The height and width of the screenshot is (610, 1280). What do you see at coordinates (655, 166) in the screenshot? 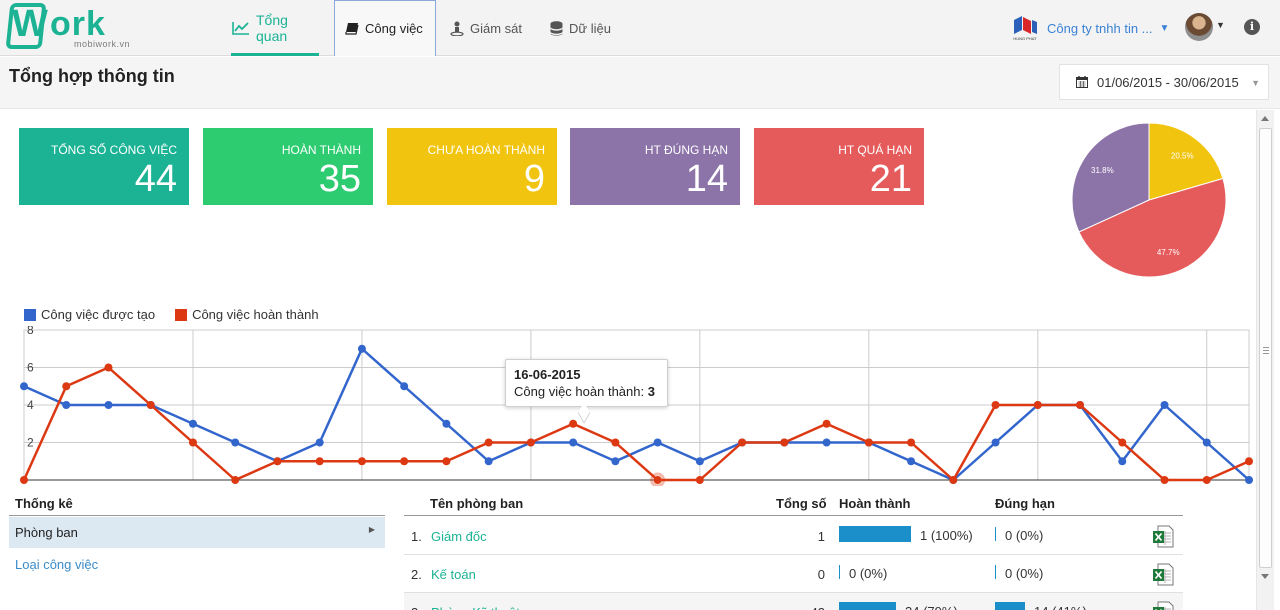
I see `card-on-time: HT ĐÚNG HẠN 14` at bounding box center [655, 166].